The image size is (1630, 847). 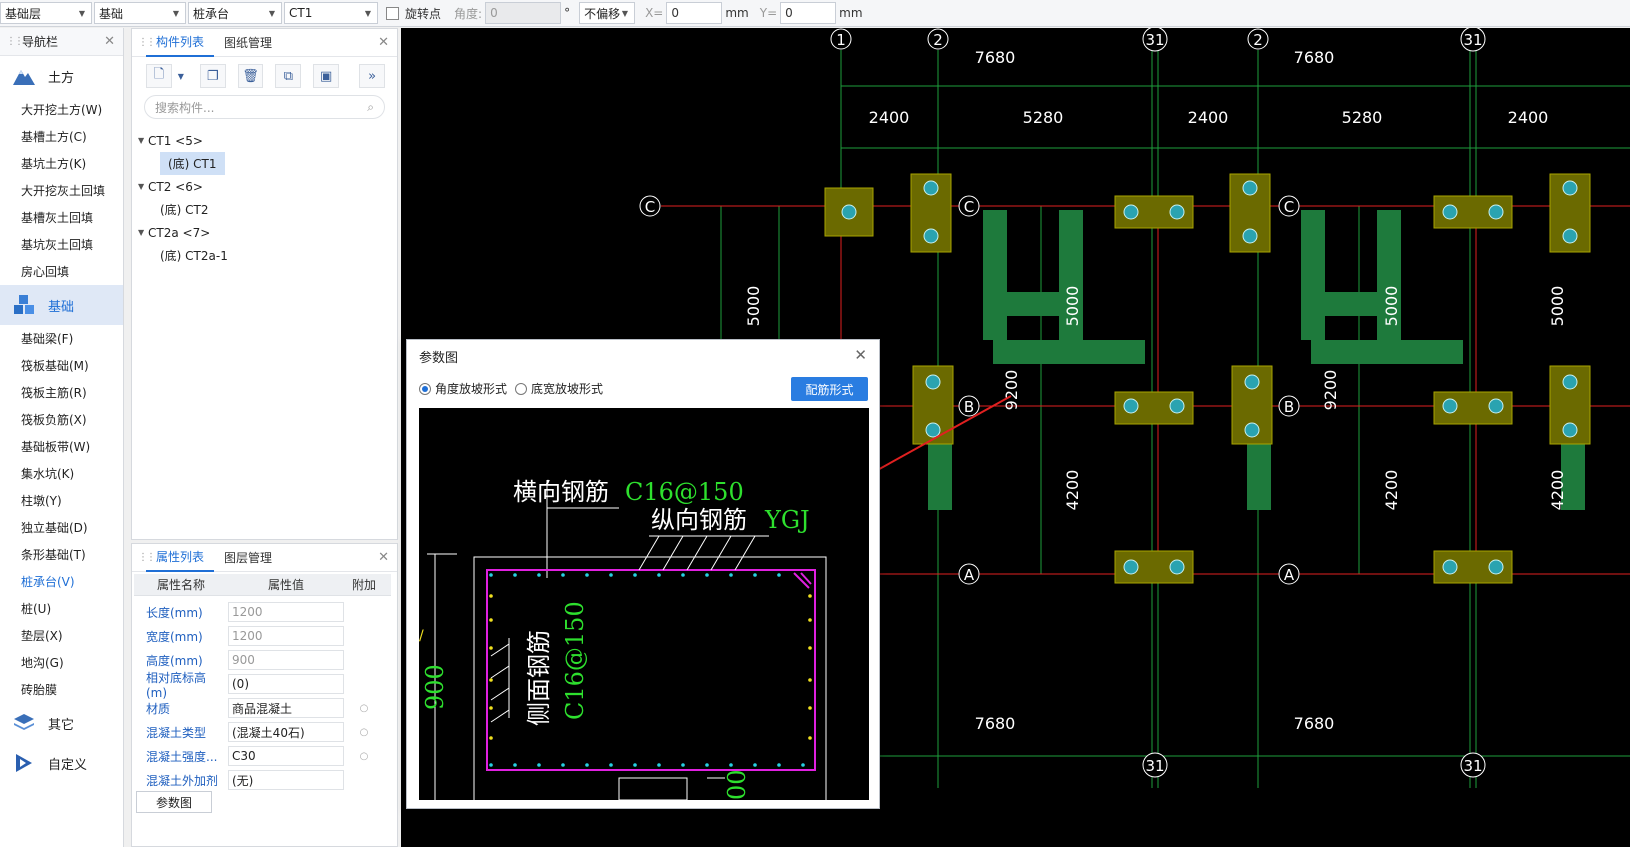 What do you see at coordinates (61, 723) in the screenshot?
I see `nav-category-other: 其它` at bounding box center [61, 723].